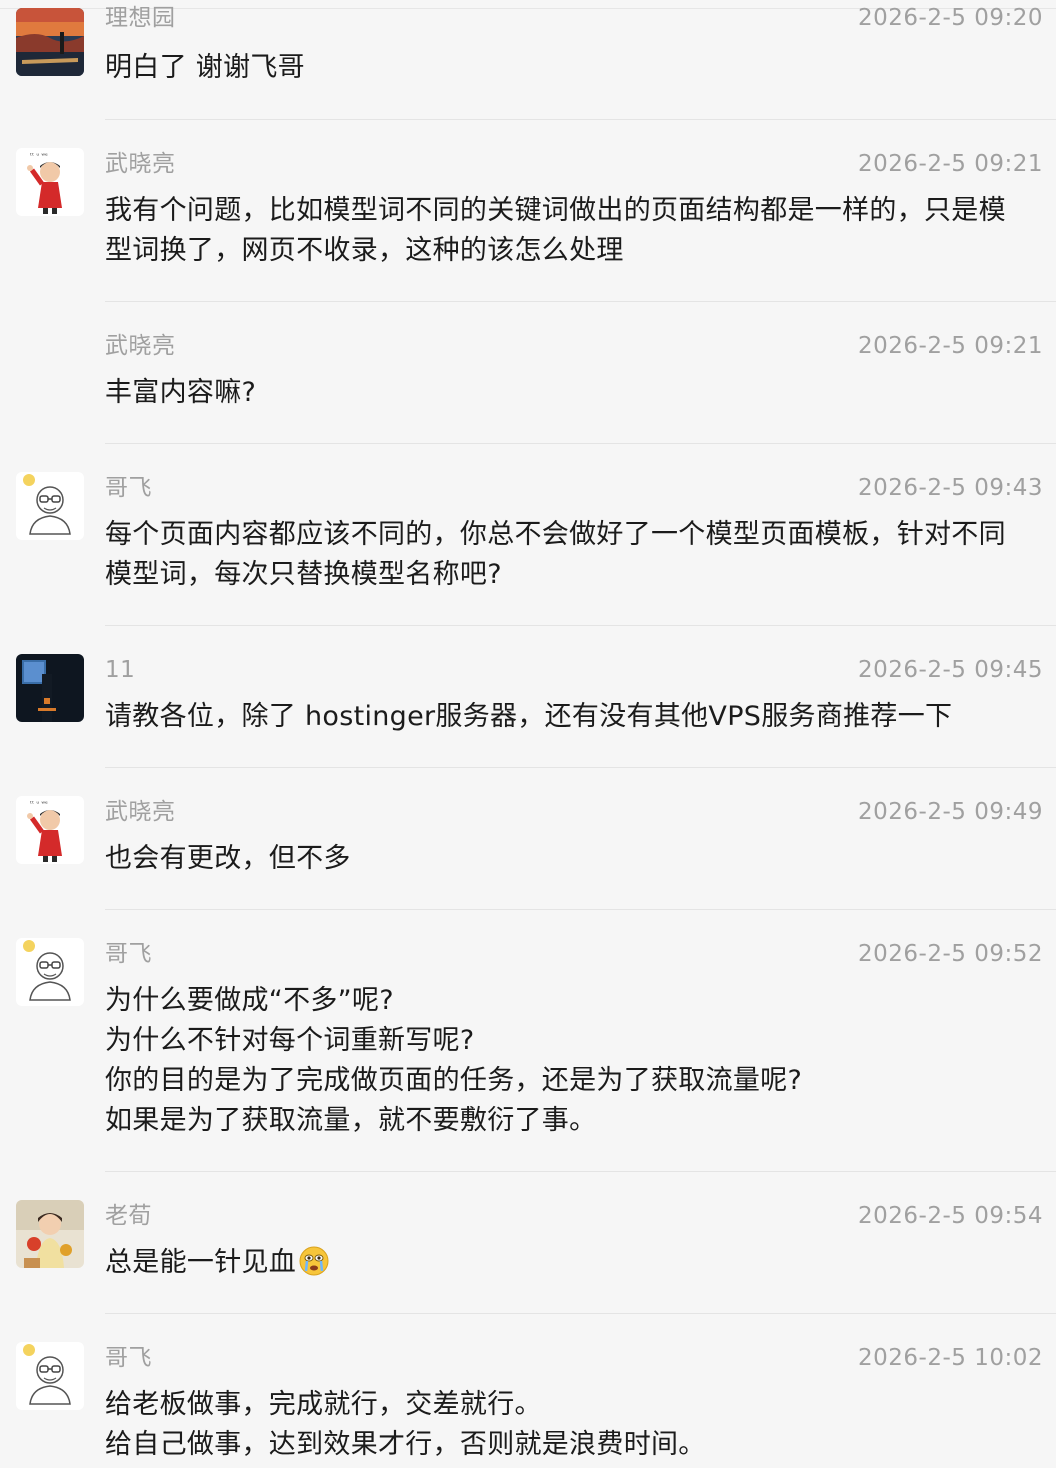 Image resolution: width=1056 pixels, height=1468 pixels. I want to click on comment-time: 2026-2-5 09:43, so click(950, 488).